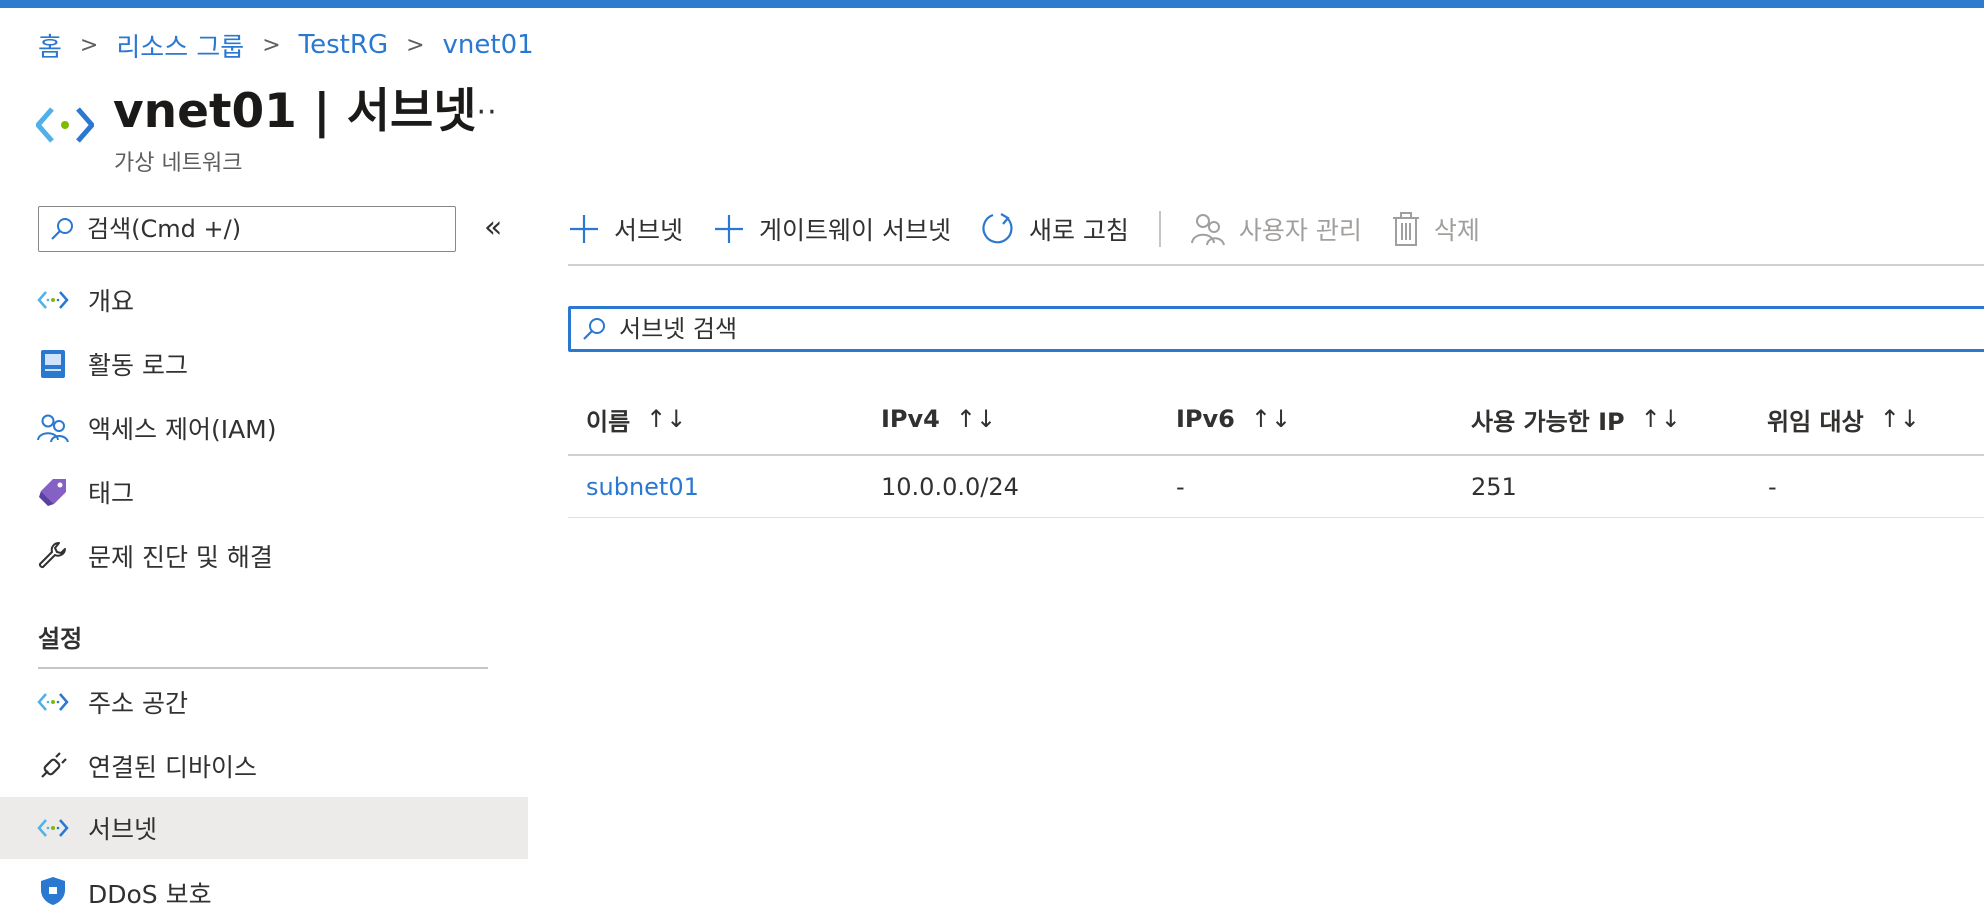 The image size is (1984, 923). Describe the element at coordinates (493, 227) in the screenshot. I see `collapse-sidebar-button: «` at that location.